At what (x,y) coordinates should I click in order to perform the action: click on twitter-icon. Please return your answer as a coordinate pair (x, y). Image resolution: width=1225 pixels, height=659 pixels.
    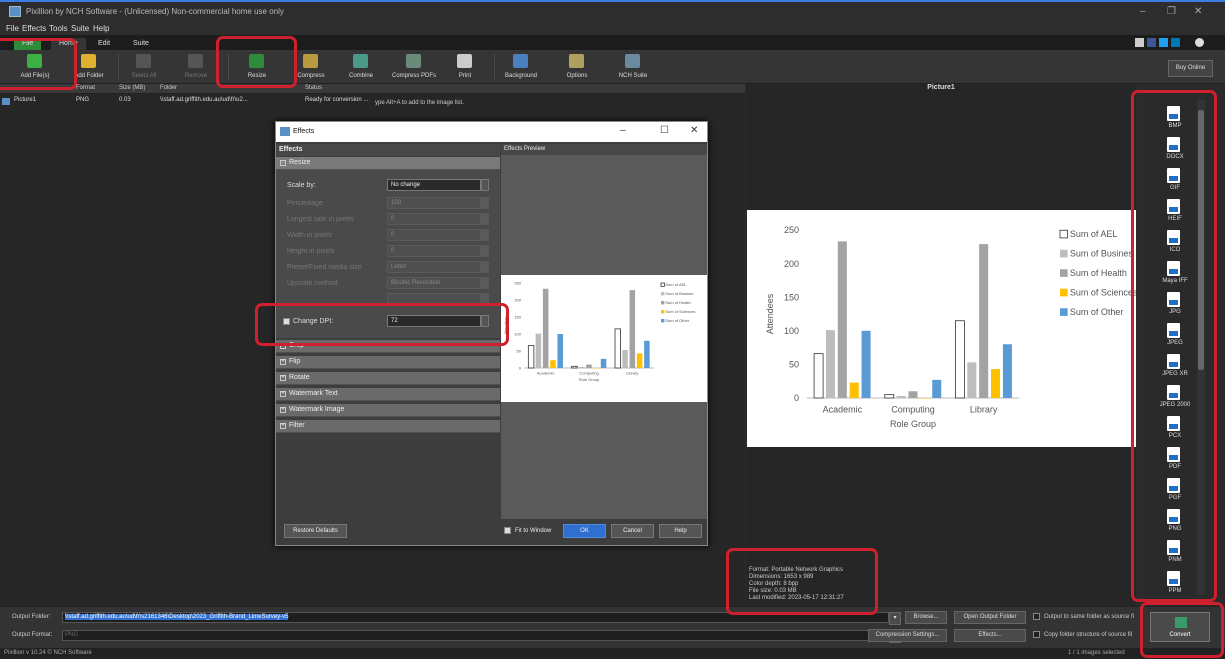
    Looking at the image, I should click on (1163, 42).